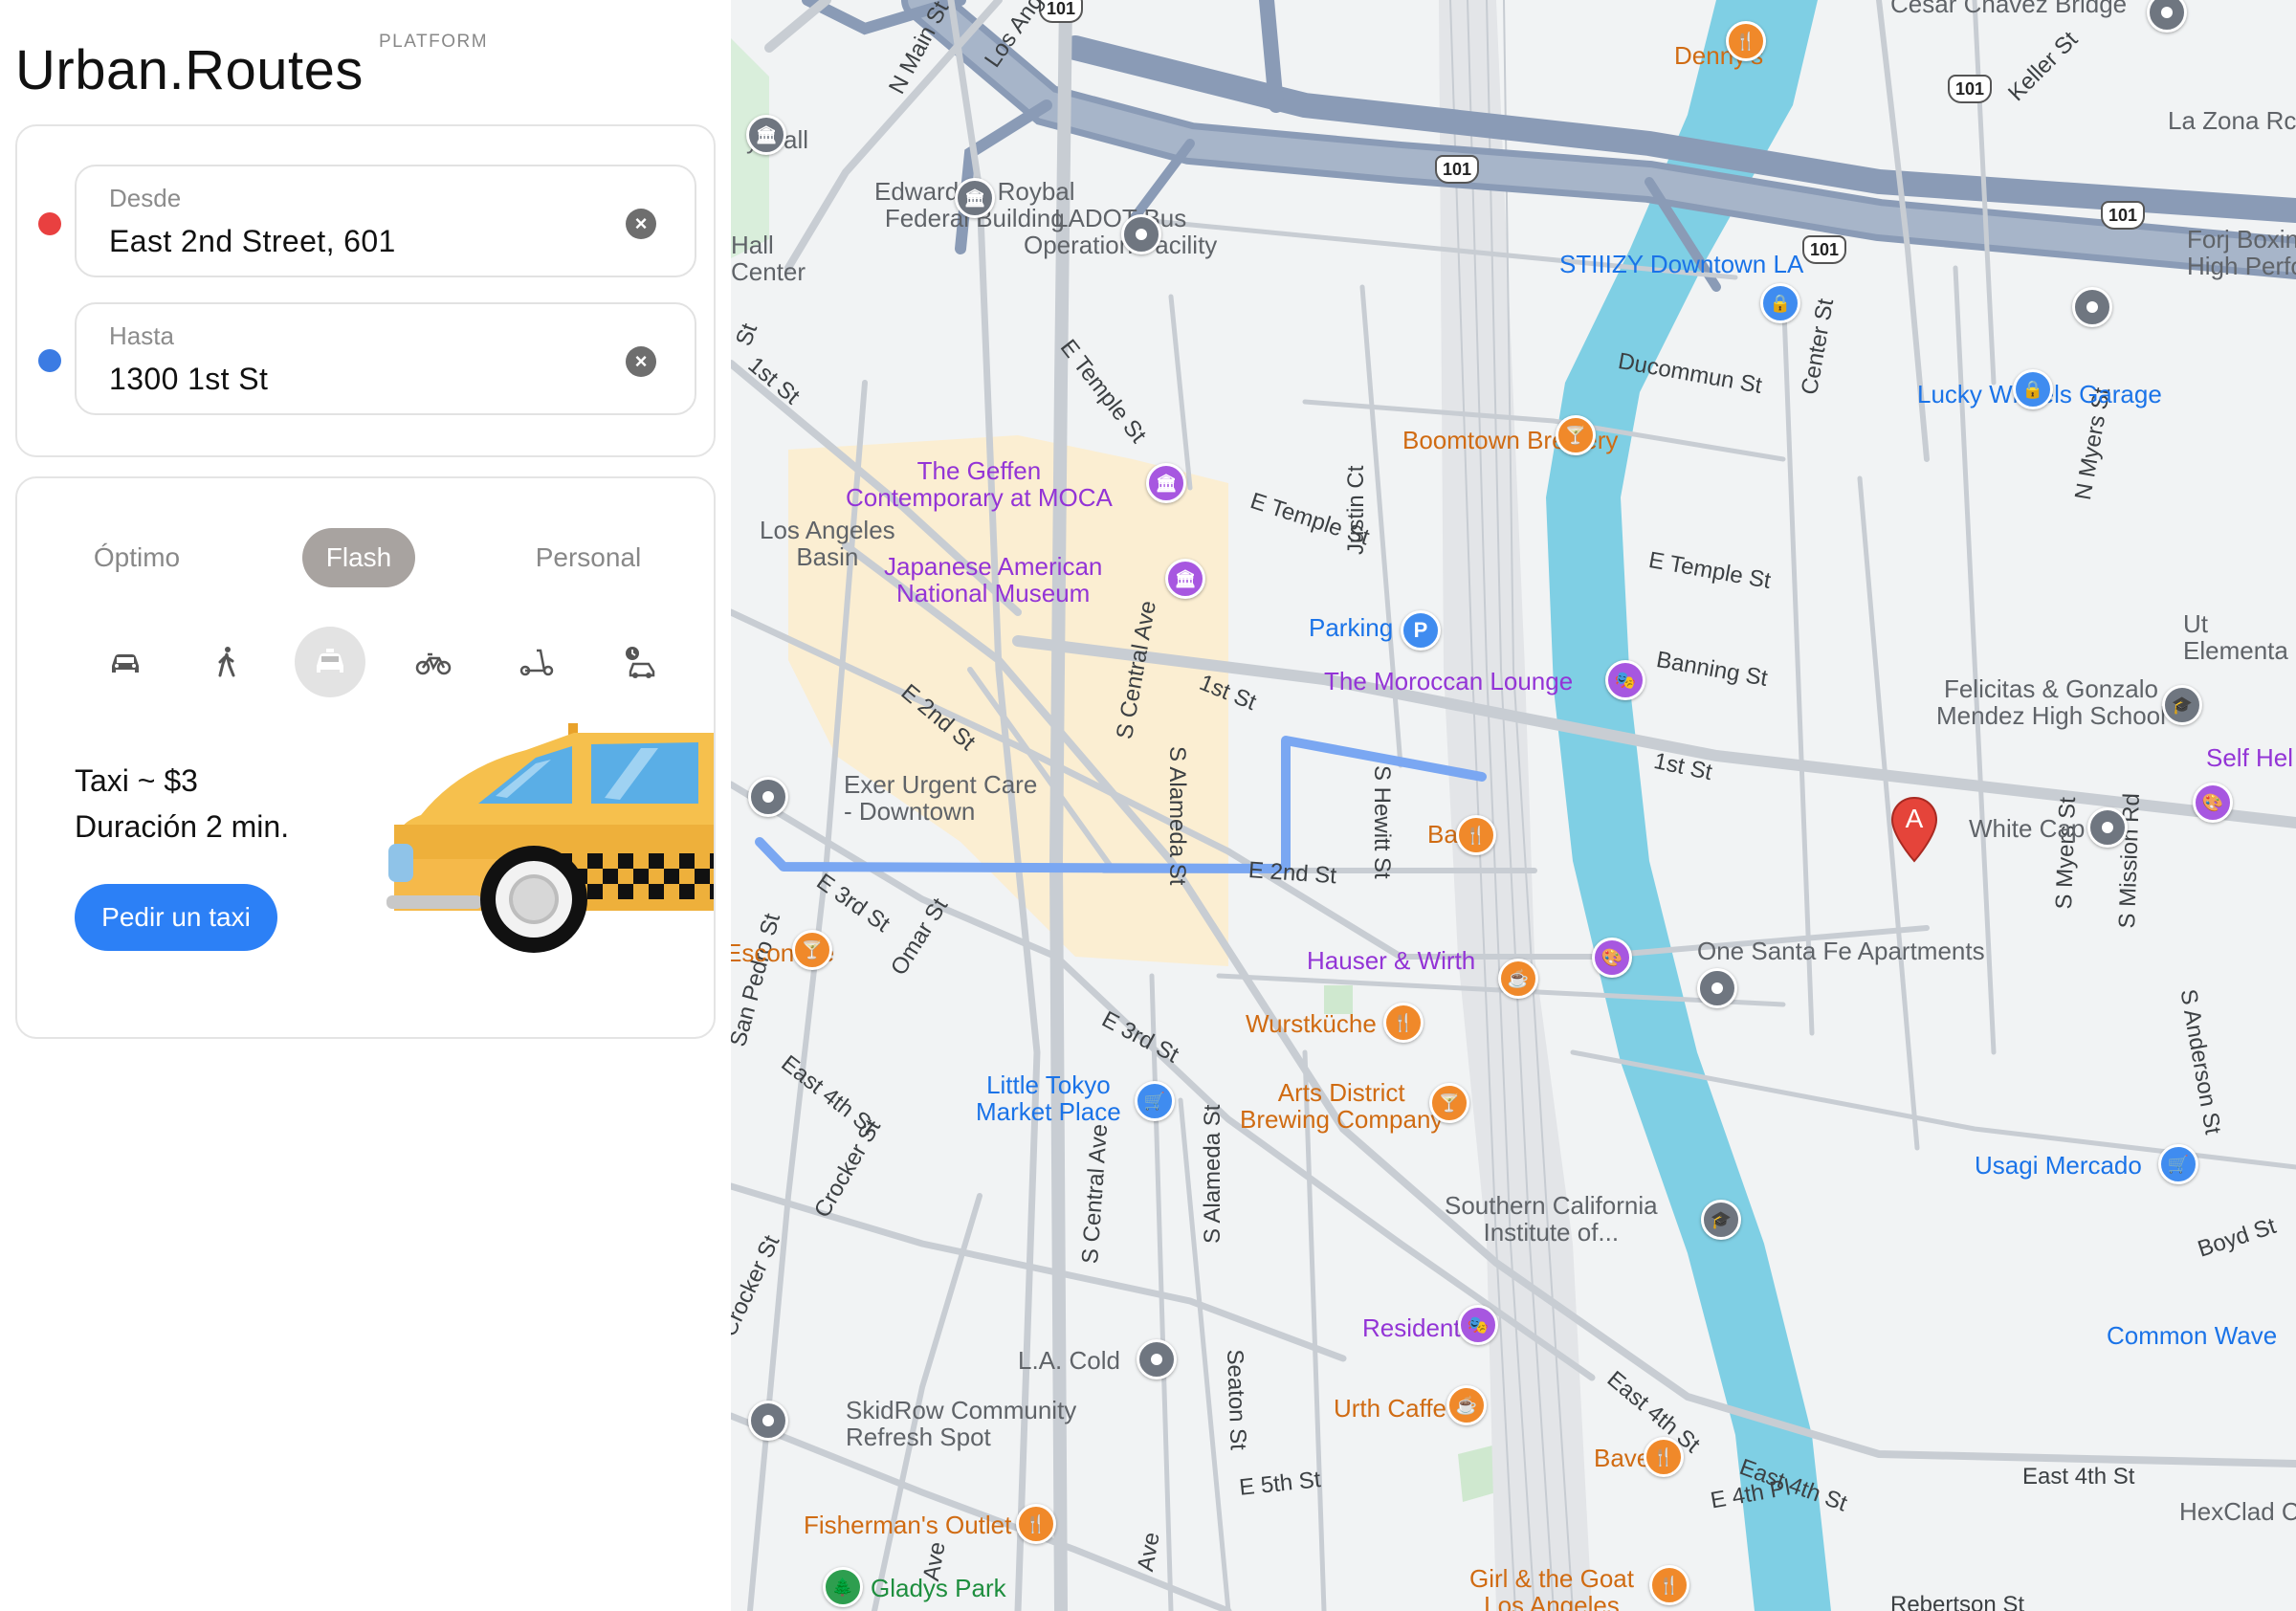  I want to click on place-label-white-cap: White Cap, so click(2027, 828).